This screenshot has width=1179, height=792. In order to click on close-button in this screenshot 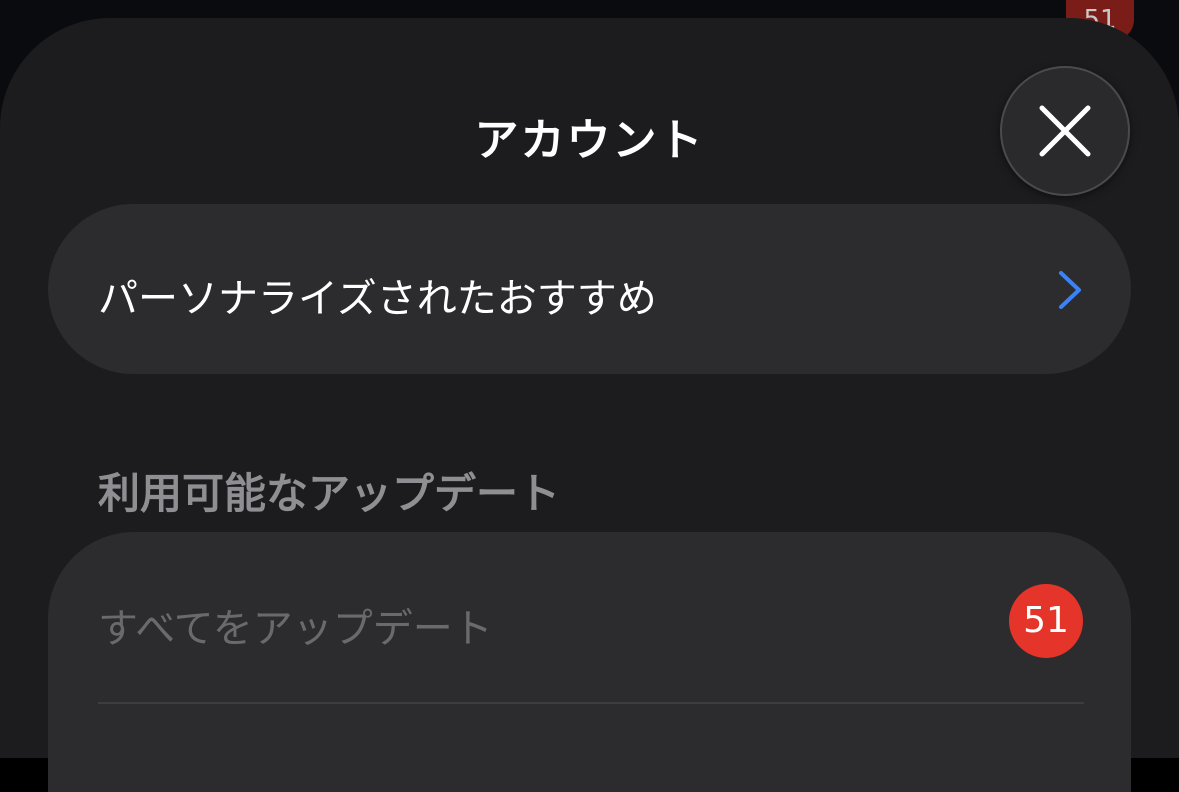, I will do `click(1065, 131)`.